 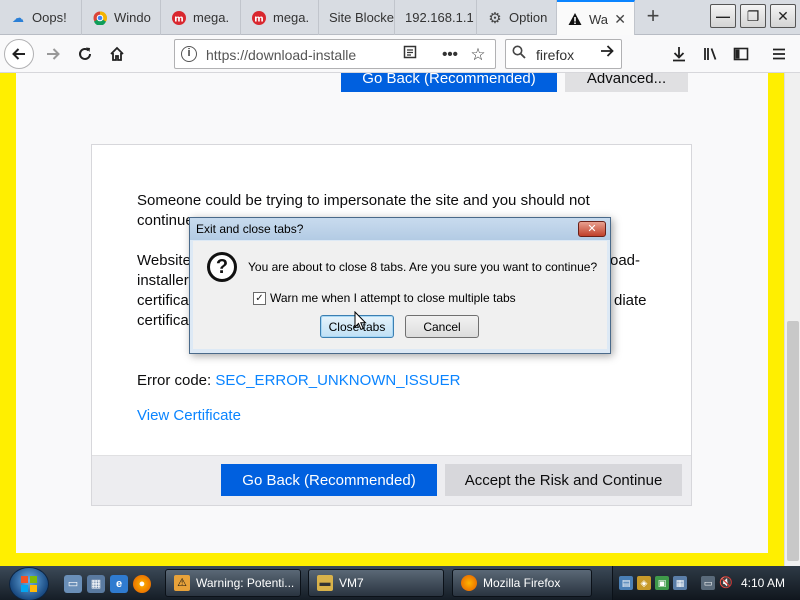 I want to click on bookmark-star-icon: ☆, so click(x=478, y=55).